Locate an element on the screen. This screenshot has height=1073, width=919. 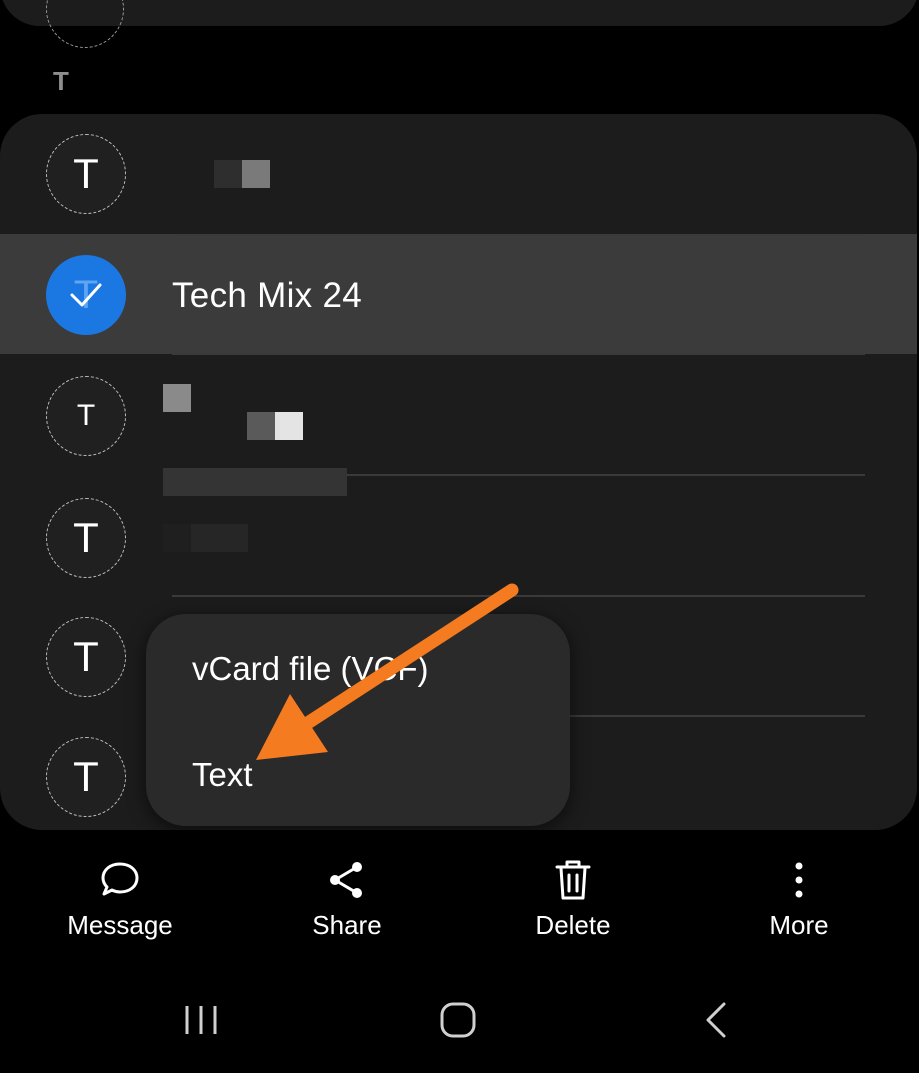
share-icon is located at coordinates (346, 880).